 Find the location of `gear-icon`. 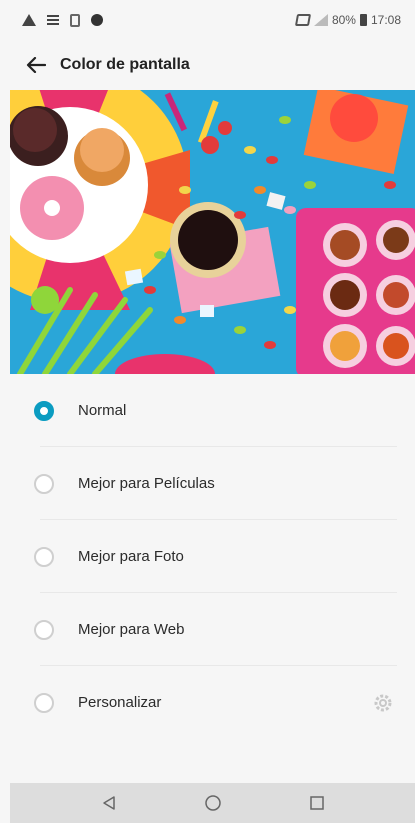

gear-icon is located at coordinates (383, 702).